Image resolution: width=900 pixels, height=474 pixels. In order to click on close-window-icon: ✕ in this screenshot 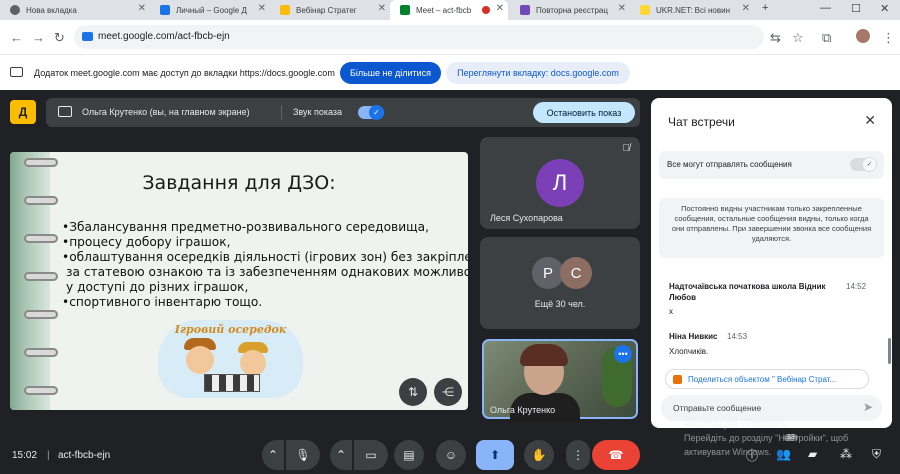, I will do `click(884, 8)`.